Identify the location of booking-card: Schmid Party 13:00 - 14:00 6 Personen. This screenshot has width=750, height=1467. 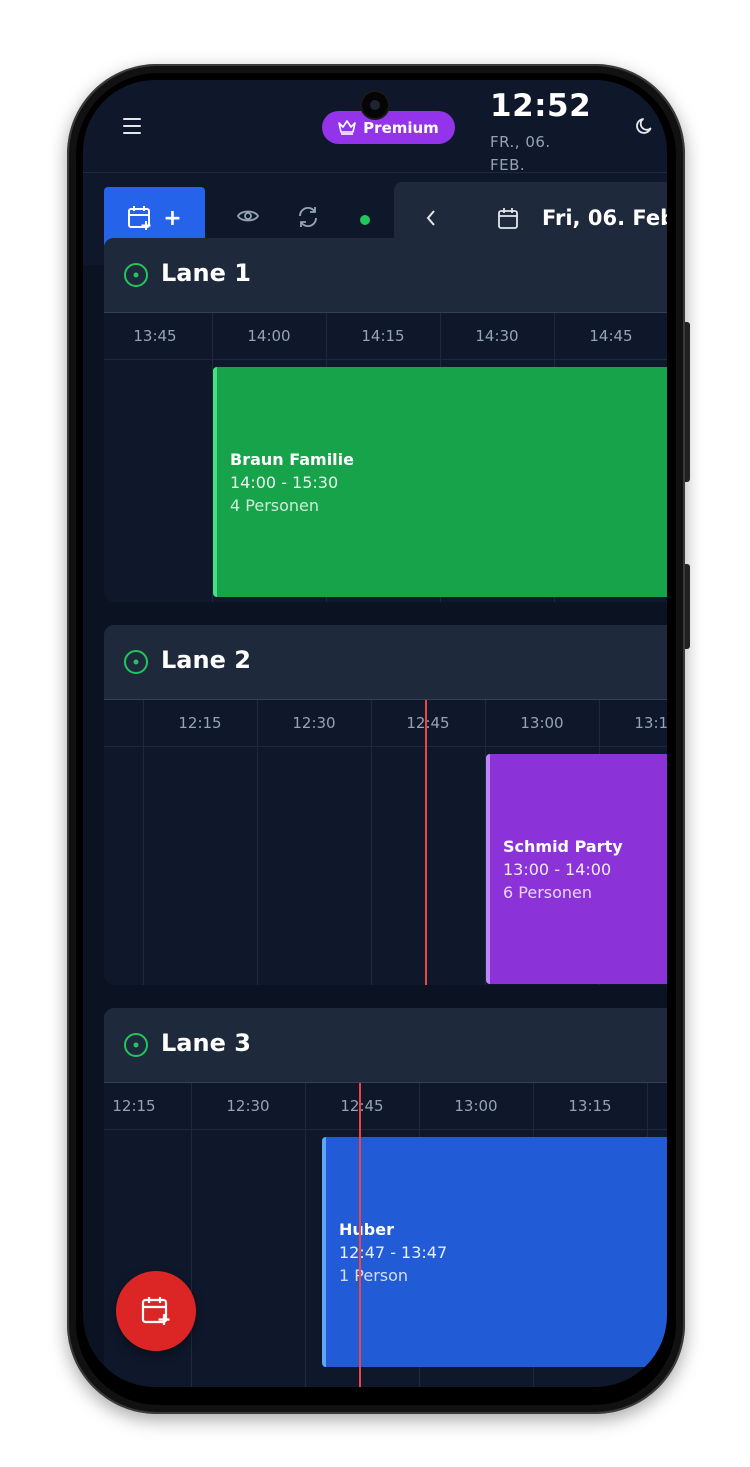
(576, 869).